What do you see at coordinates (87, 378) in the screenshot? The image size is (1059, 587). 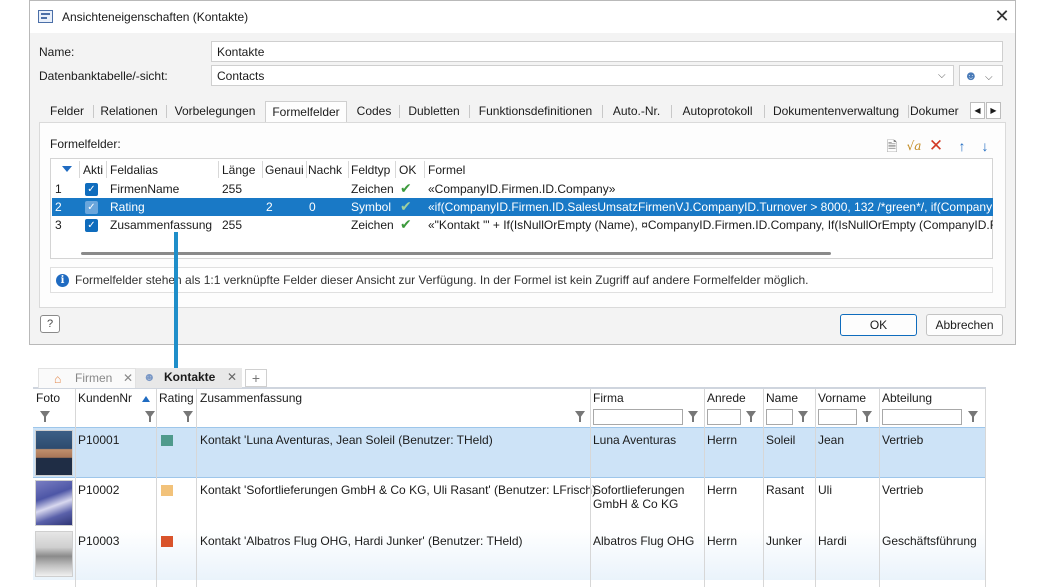 I see `tab-firmen: ⌂ Firmen ✕` at bounding box center [87, 378].